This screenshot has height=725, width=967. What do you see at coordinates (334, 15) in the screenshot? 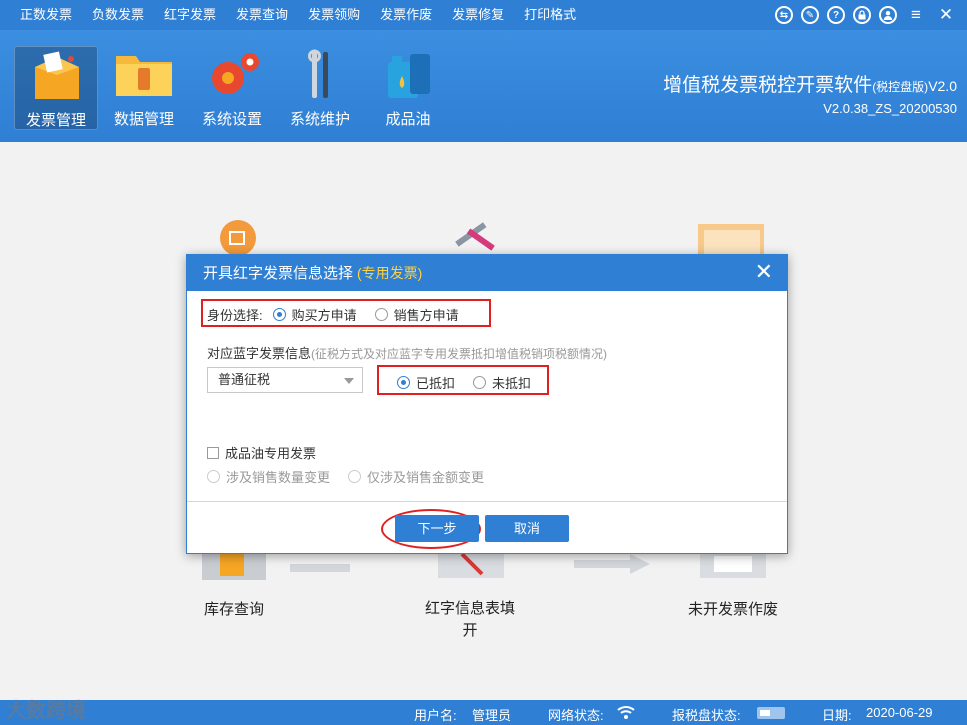
I see `menu-invoice-purchase: 发票领购` at bounding box center [334, 15].